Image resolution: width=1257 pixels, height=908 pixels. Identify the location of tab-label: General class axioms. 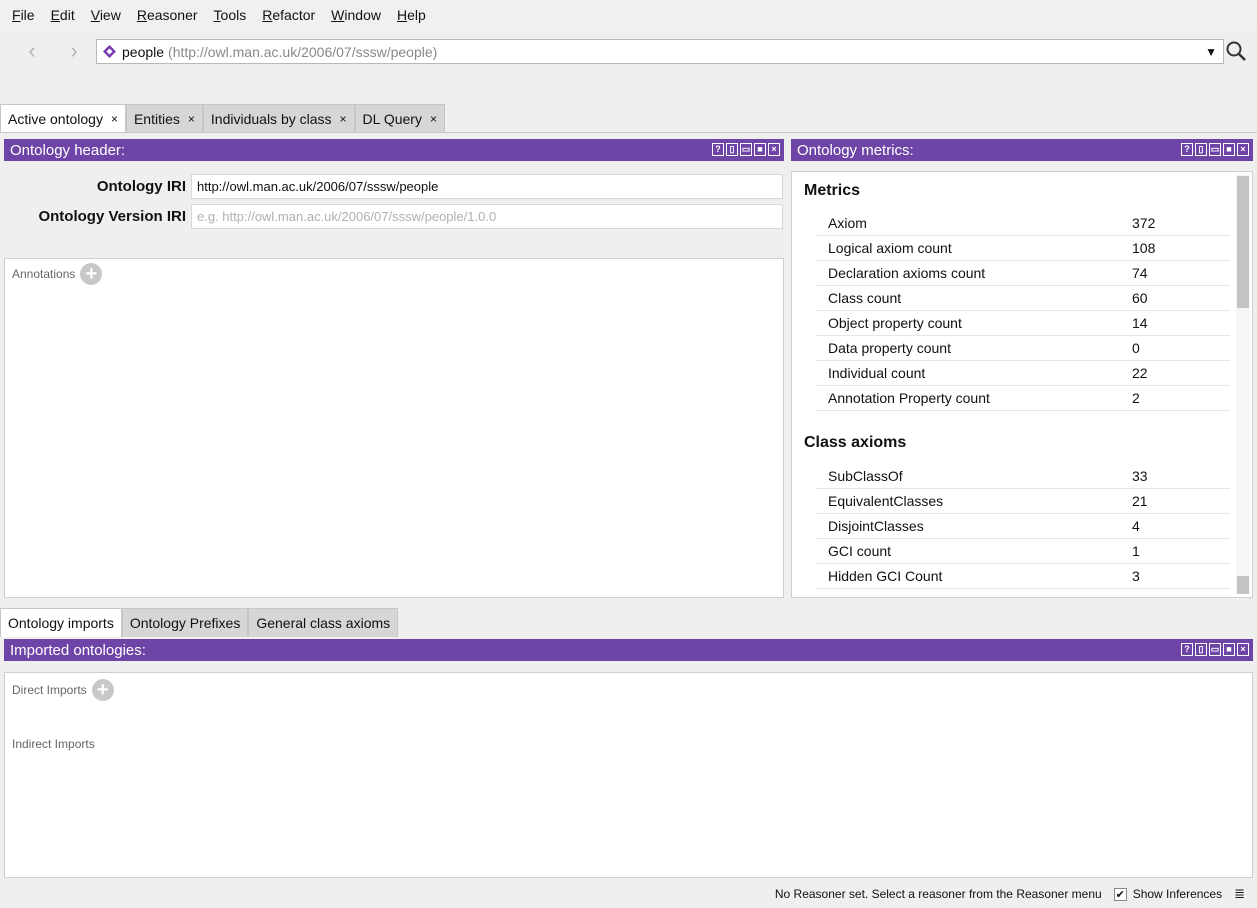
(323, 623).